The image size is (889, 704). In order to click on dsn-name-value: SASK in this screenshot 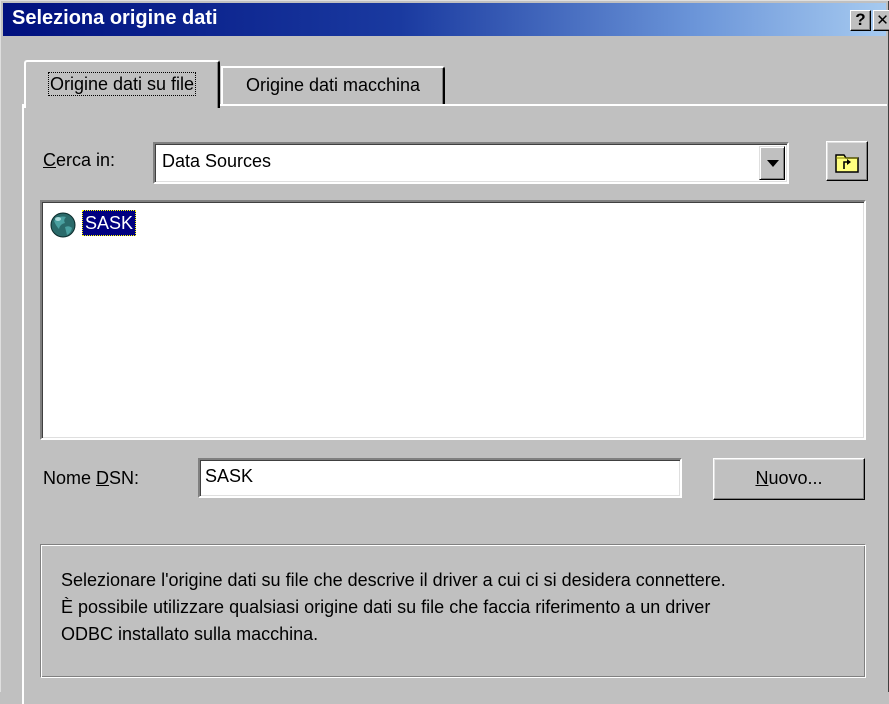, I will do `click(229, 476)`.